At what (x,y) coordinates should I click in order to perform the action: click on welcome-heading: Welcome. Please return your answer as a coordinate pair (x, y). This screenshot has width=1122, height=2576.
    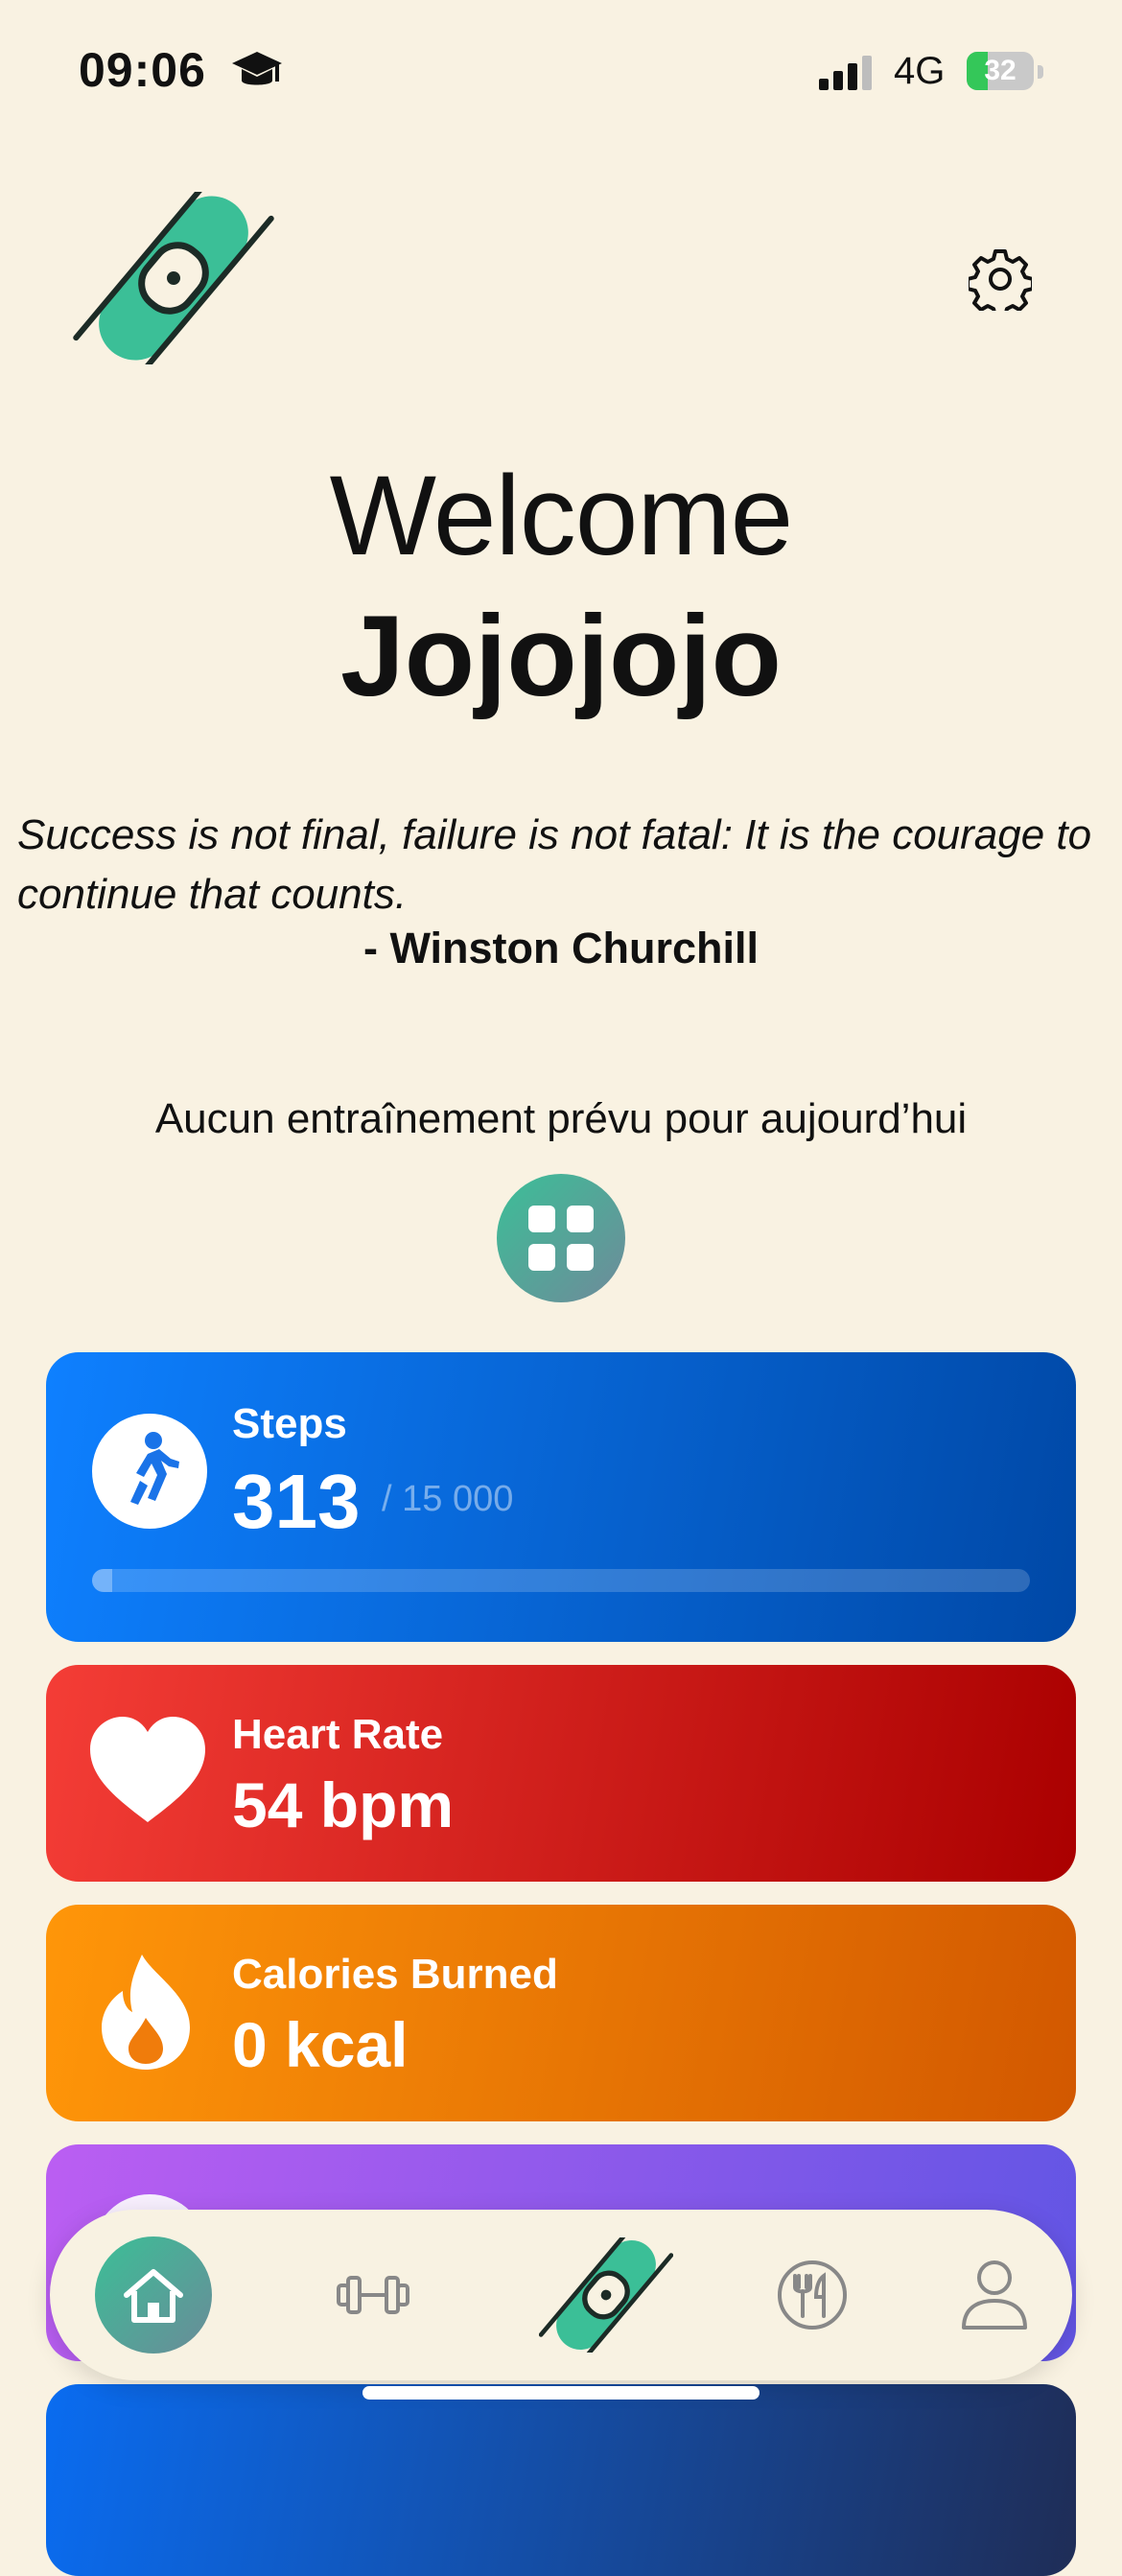
    Looking at the image, I should click on (561, 516).